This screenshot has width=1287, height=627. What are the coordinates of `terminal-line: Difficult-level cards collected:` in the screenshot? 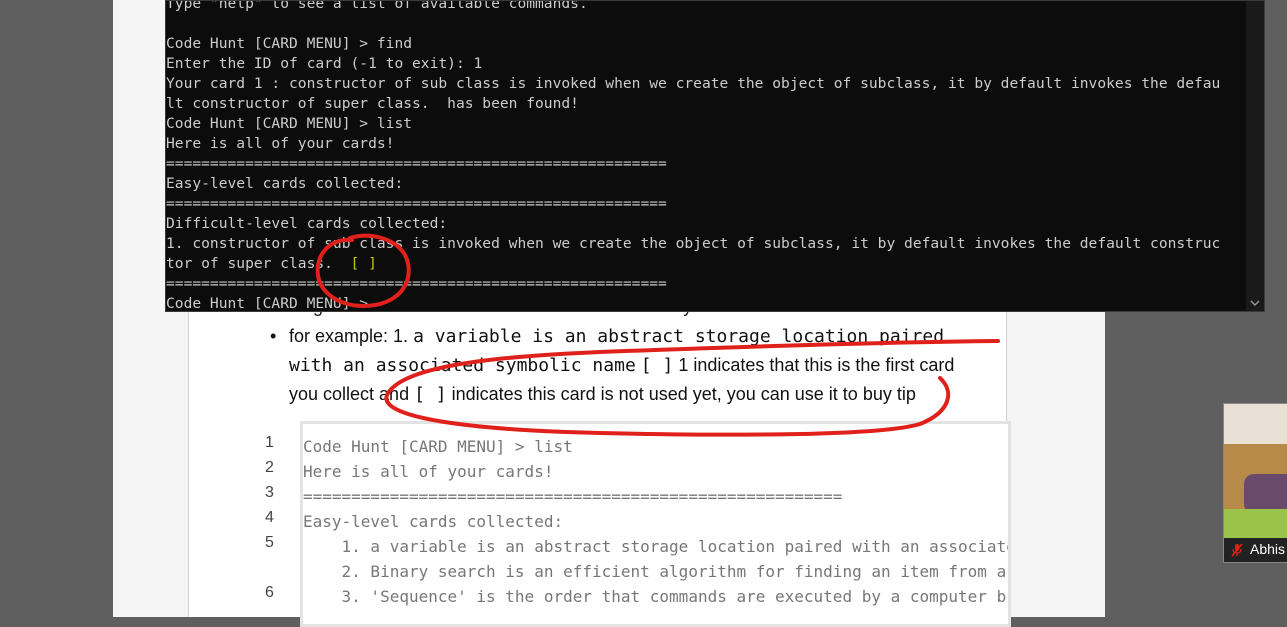 It's located at (307, 223).